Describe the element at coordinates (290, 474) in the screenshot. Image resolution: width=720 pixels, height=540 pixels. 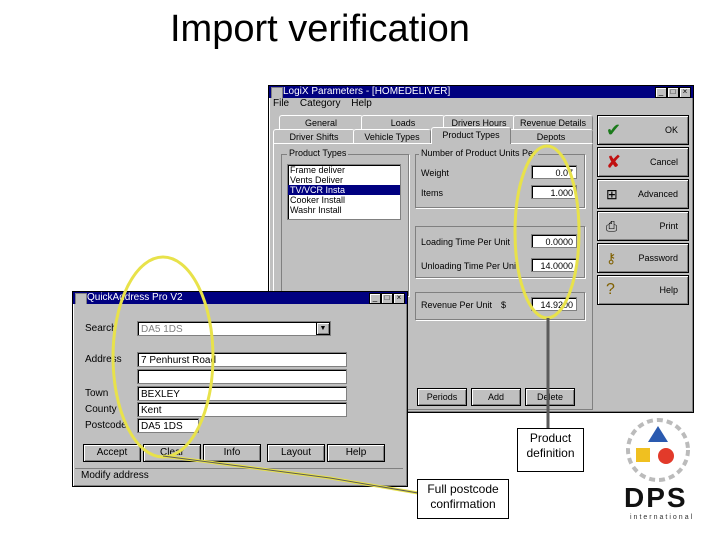
I see `postcode-callout-line` at that location.